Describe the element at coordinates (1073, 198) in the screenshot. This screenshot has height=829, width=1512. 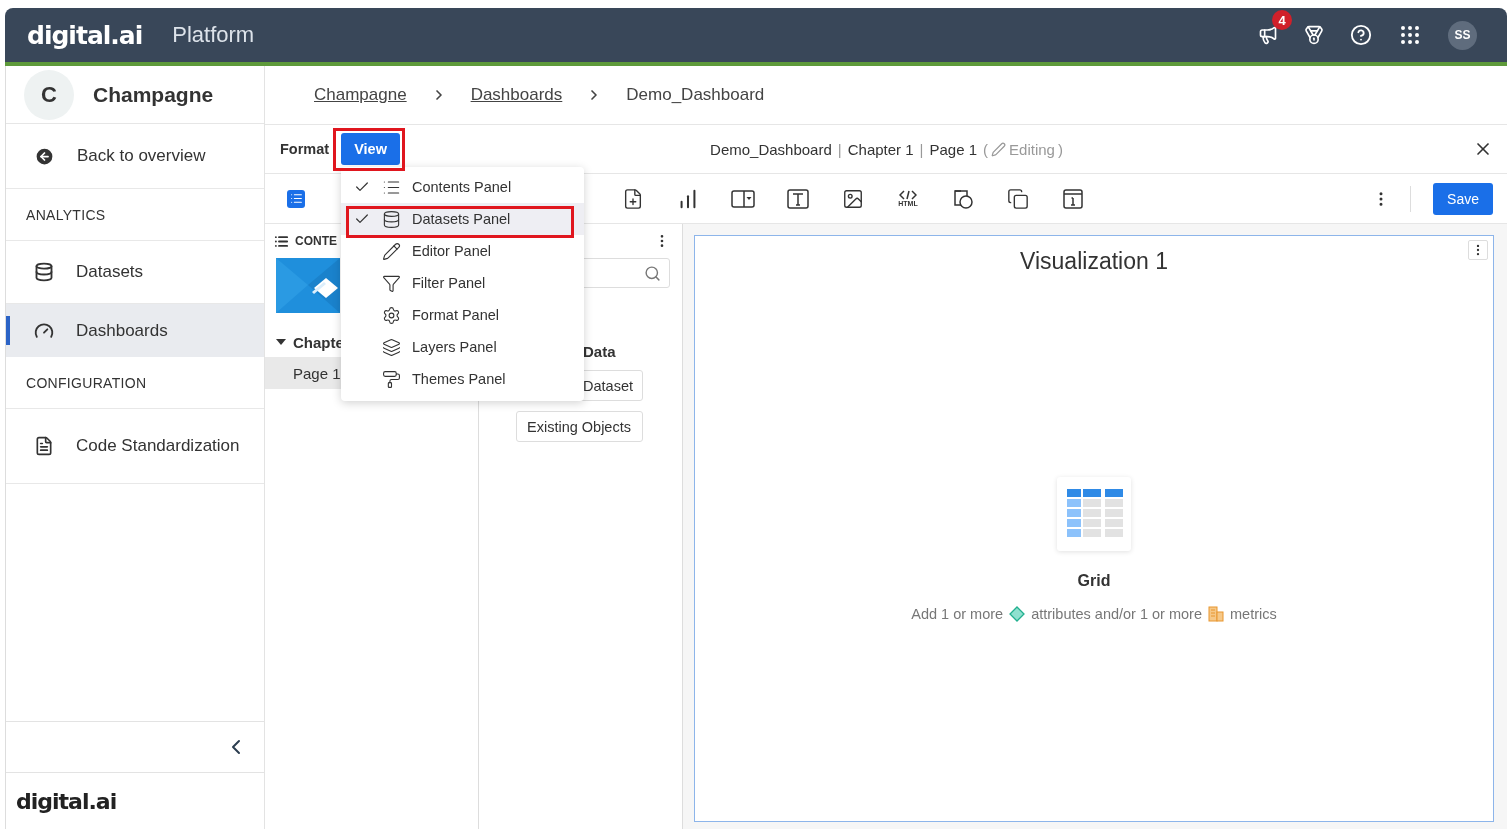
I see `info-icon` at that location.